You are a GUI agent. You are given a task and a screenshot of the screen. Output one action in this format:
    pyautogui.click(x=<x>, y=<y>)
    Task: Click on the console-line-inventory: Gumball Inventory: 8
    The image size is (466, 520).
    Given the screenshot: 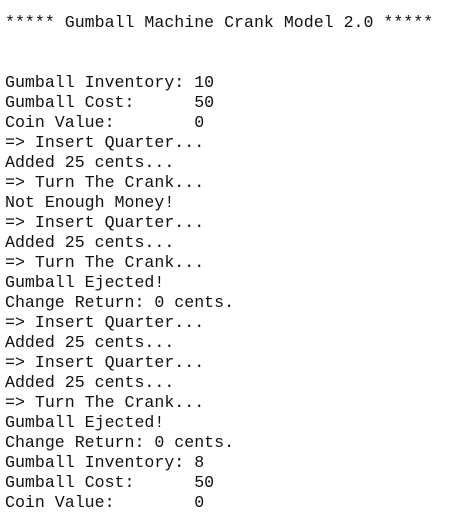 What is the action you would take?
    pyautogui.click(x=105, y=462)
    